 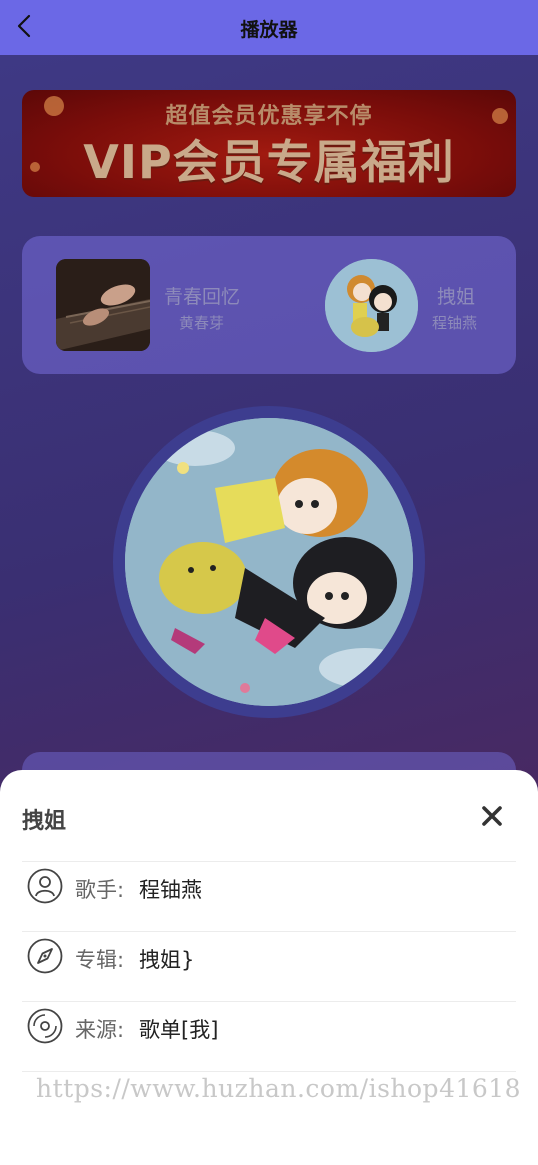 What do you see at coordinates (456, 295) in the screenshot?
I see `song-name: 拽姐` at bounding box center [456, 295].